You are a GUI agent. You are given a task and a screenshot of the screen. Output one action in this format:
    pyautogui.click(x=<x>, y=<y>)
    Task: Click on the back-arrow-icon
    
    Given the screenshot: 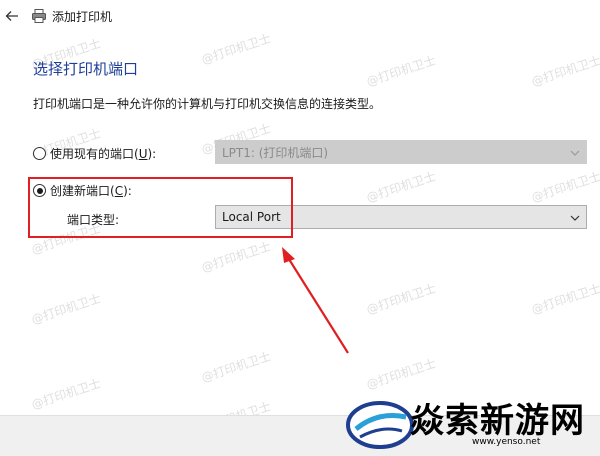 What is the action you would take?
    pyautogui.click(x=11, y=16)
    